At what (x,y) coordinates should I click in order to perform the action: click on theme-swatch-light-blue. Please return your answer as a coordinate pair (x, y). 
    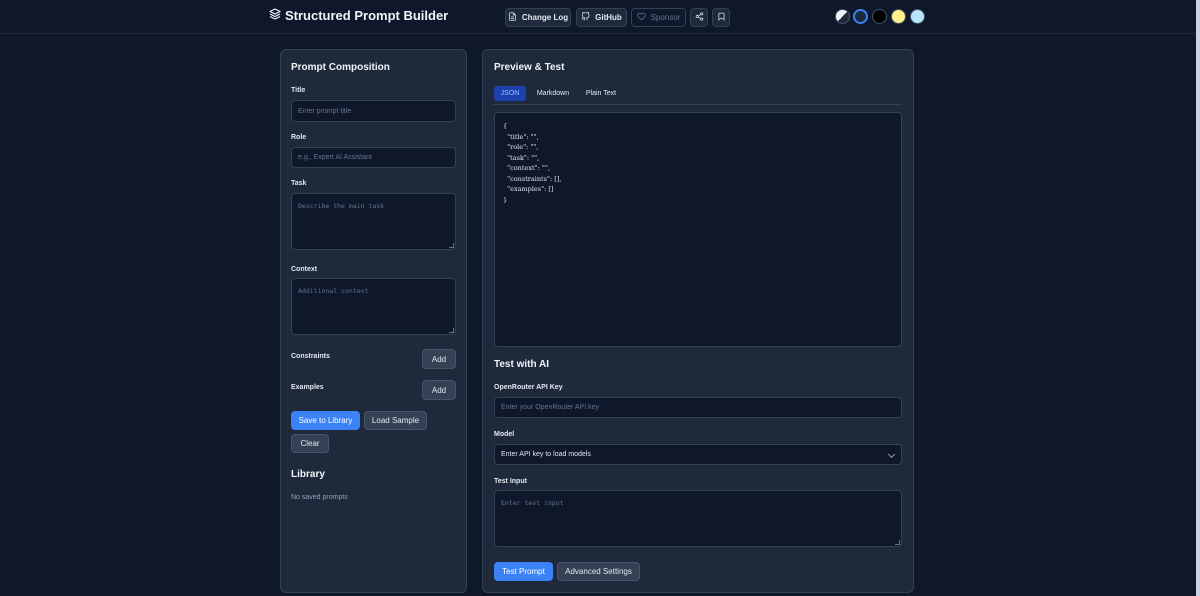
    Looking at the image, I should click on (917, 16).